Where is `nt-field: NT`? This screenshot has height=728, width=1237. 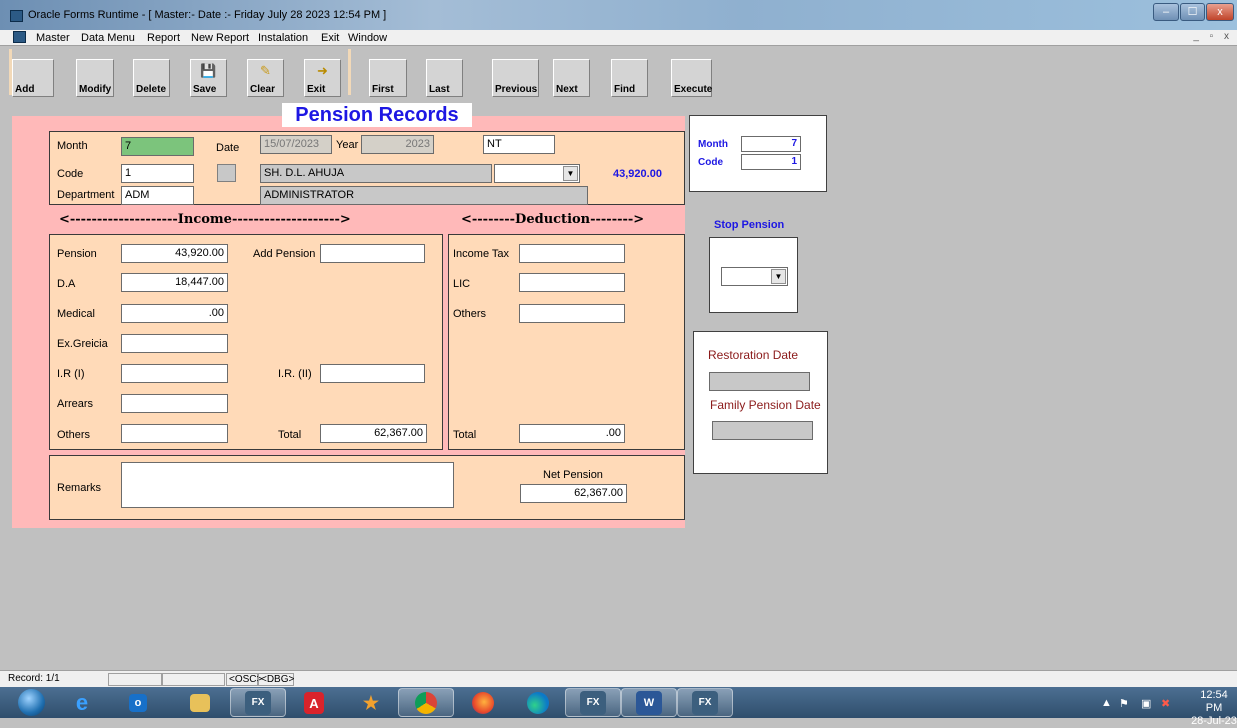
nt-field: NT is located at coordinates (519, 144).